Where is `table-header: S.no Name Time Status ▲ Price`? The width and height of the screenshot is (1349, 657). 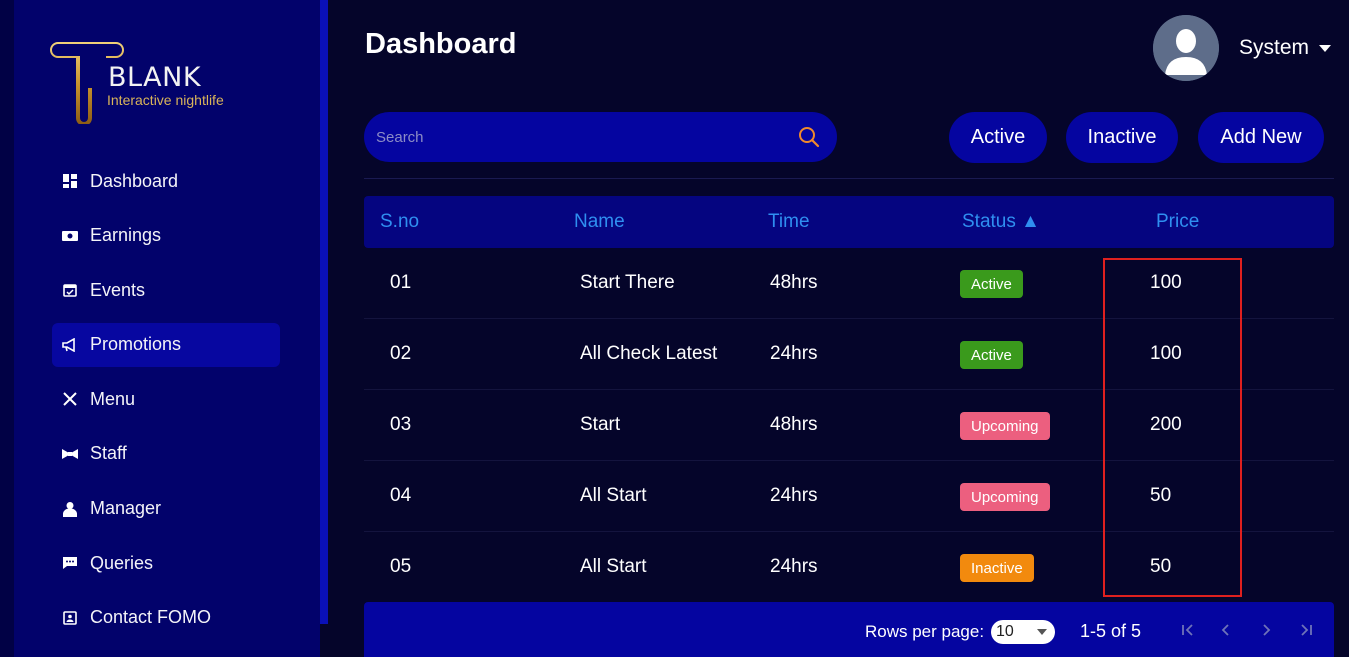
table-header: S.no Name Time Status ▲ Price is located at coordinates (849, 222).